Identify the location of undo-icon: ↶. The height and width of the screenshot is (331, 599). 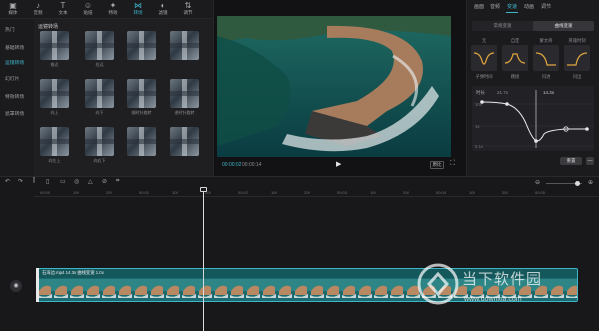
(7, 181).